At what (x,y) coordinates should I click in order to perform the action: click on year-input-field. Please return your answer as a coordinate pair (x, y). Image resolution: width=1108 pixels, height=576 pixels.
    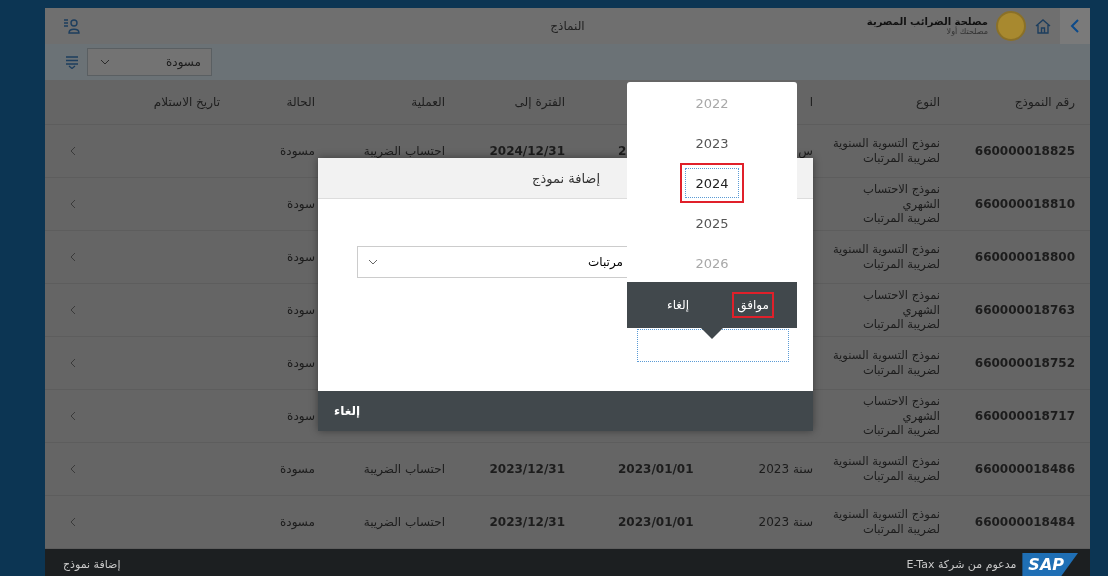
    Looking at the image, I should click on (713, 345).